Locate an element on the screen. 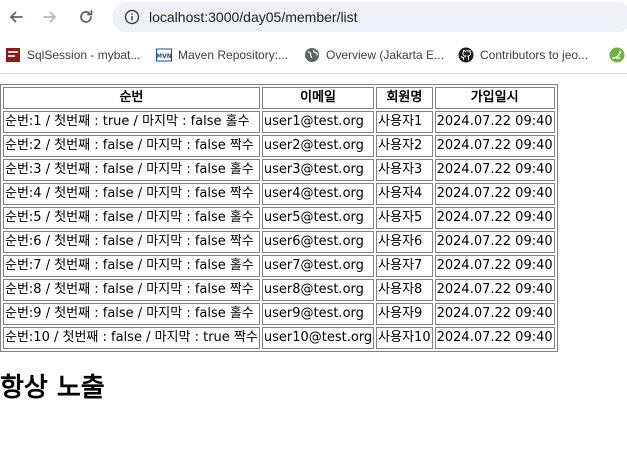 The image size is (627, 462). cell-status: 순번:8 / 첫번째 : false / 마지막 : false 짝수 is located at coordinates (131, 290).